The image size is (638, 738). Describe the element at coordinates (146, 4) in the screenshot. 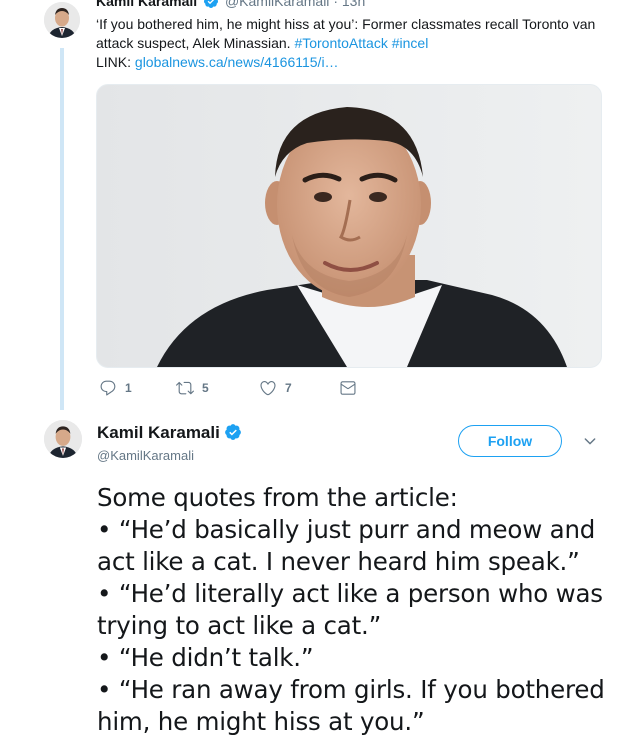

I see `tweet1-author-name: Kamil Karamali` at that location.